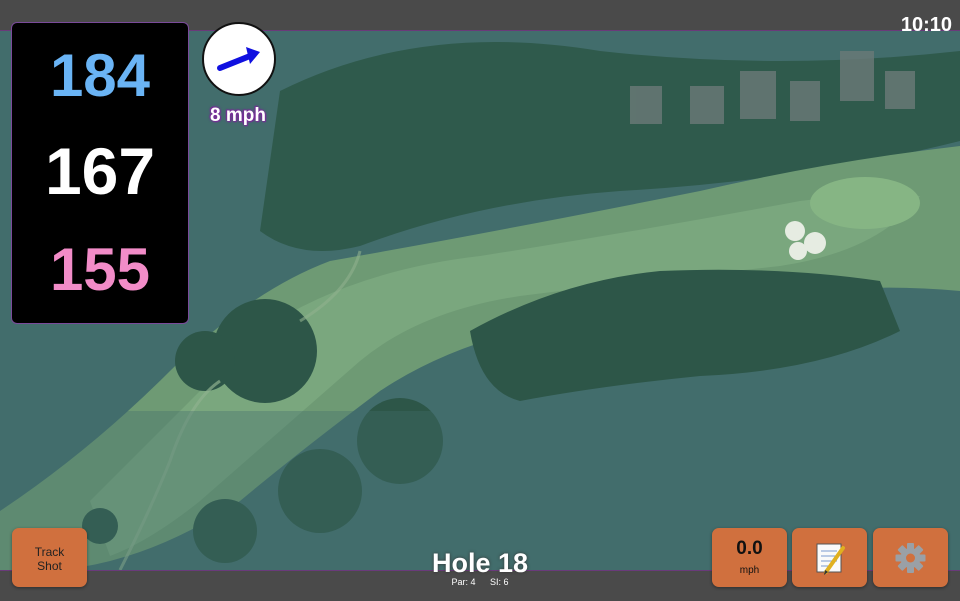 The width and height of the screenshot is (960, 601). I want to click on notepad-icon, so click(830, 559).